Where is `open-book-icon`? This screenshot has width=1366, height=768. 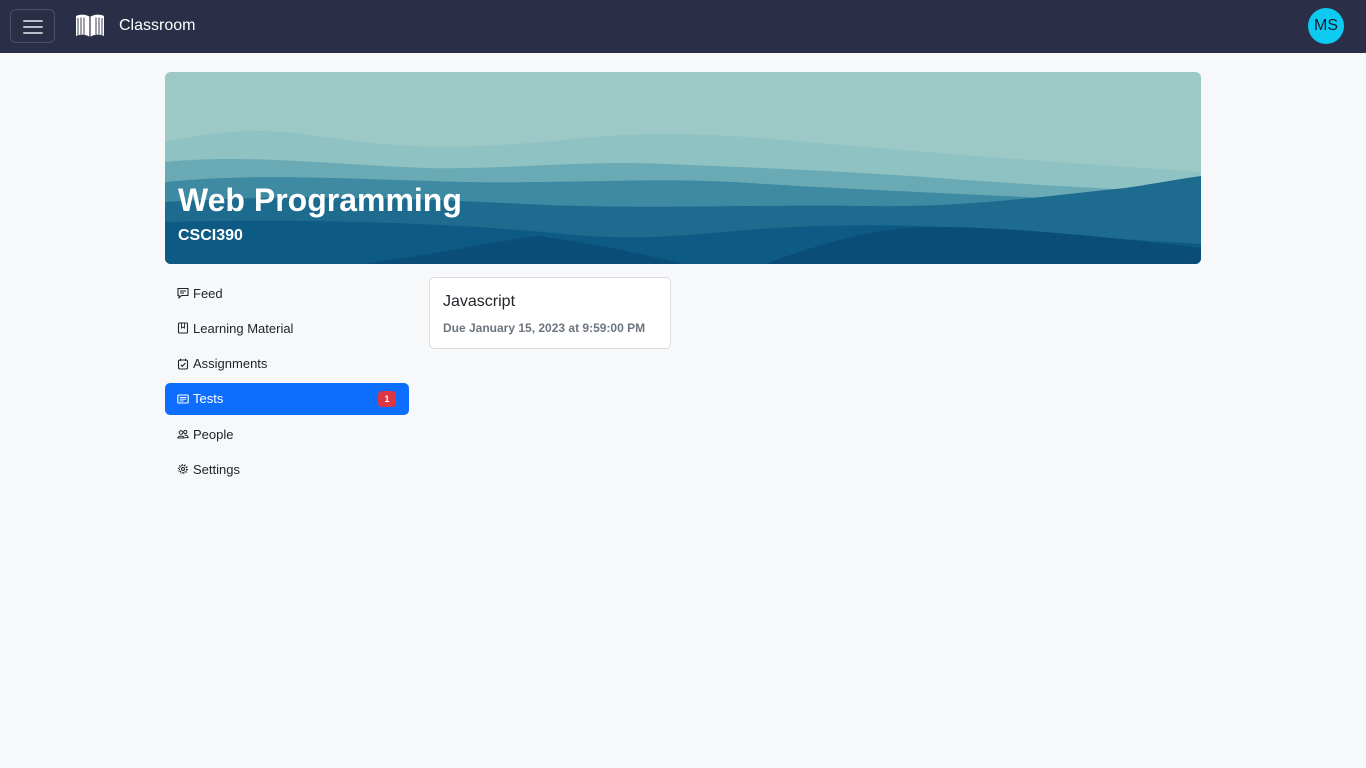 open-book-icon is located at coordinates (90, 26).